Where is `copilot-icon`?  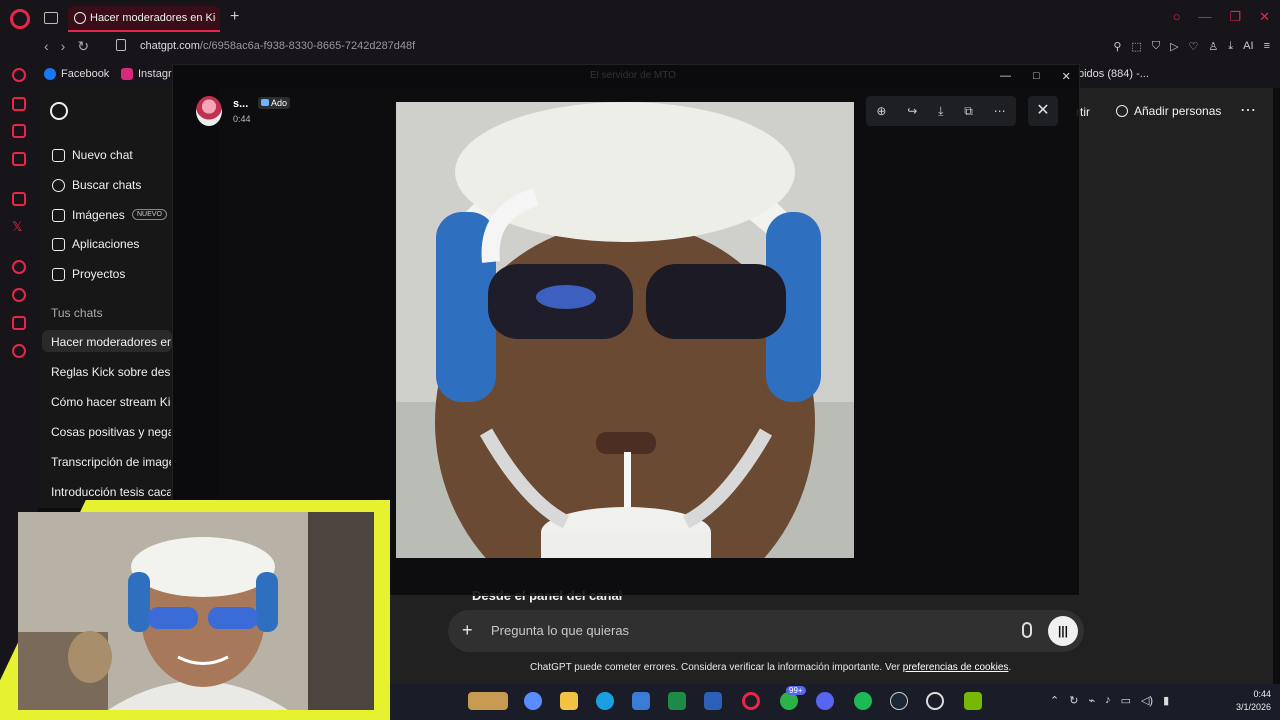 copilot-icon is located at coordinates (533, 701).